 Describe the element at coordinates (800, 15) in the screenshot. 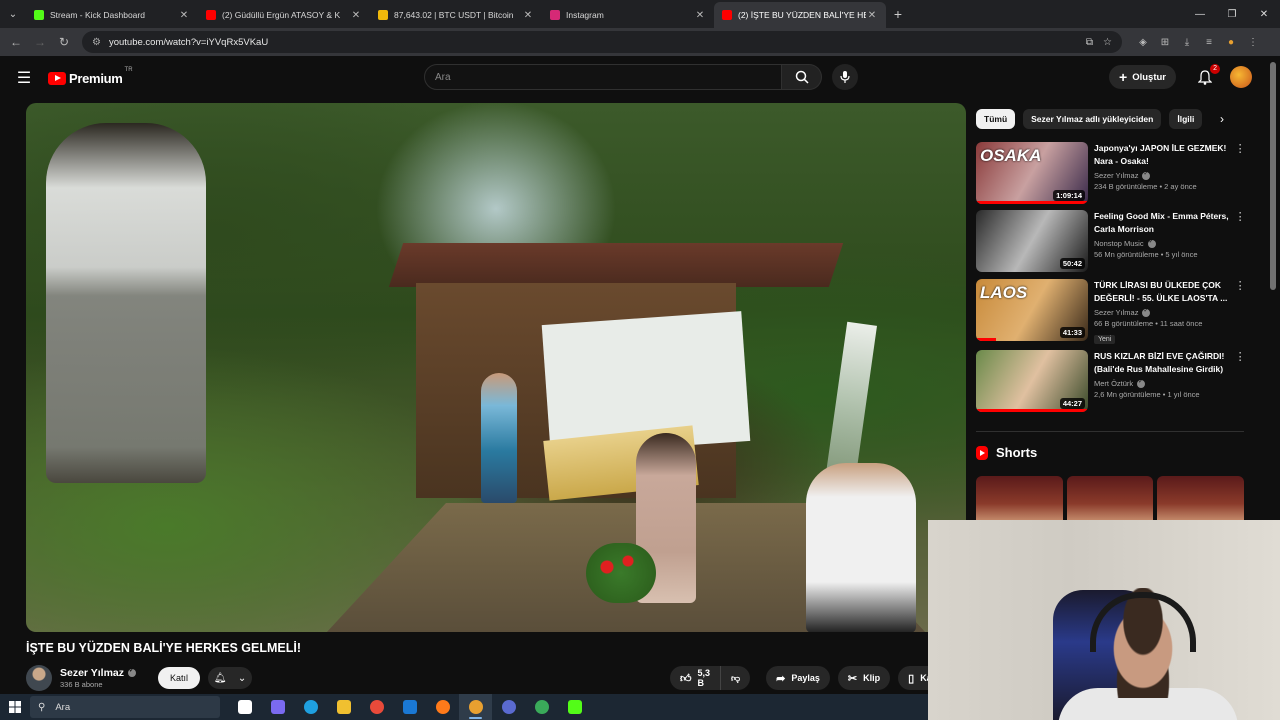

I see `browser-tab: (2) İŞTE BU YÜZDEN BALİ'YE HE ✕` at that location.